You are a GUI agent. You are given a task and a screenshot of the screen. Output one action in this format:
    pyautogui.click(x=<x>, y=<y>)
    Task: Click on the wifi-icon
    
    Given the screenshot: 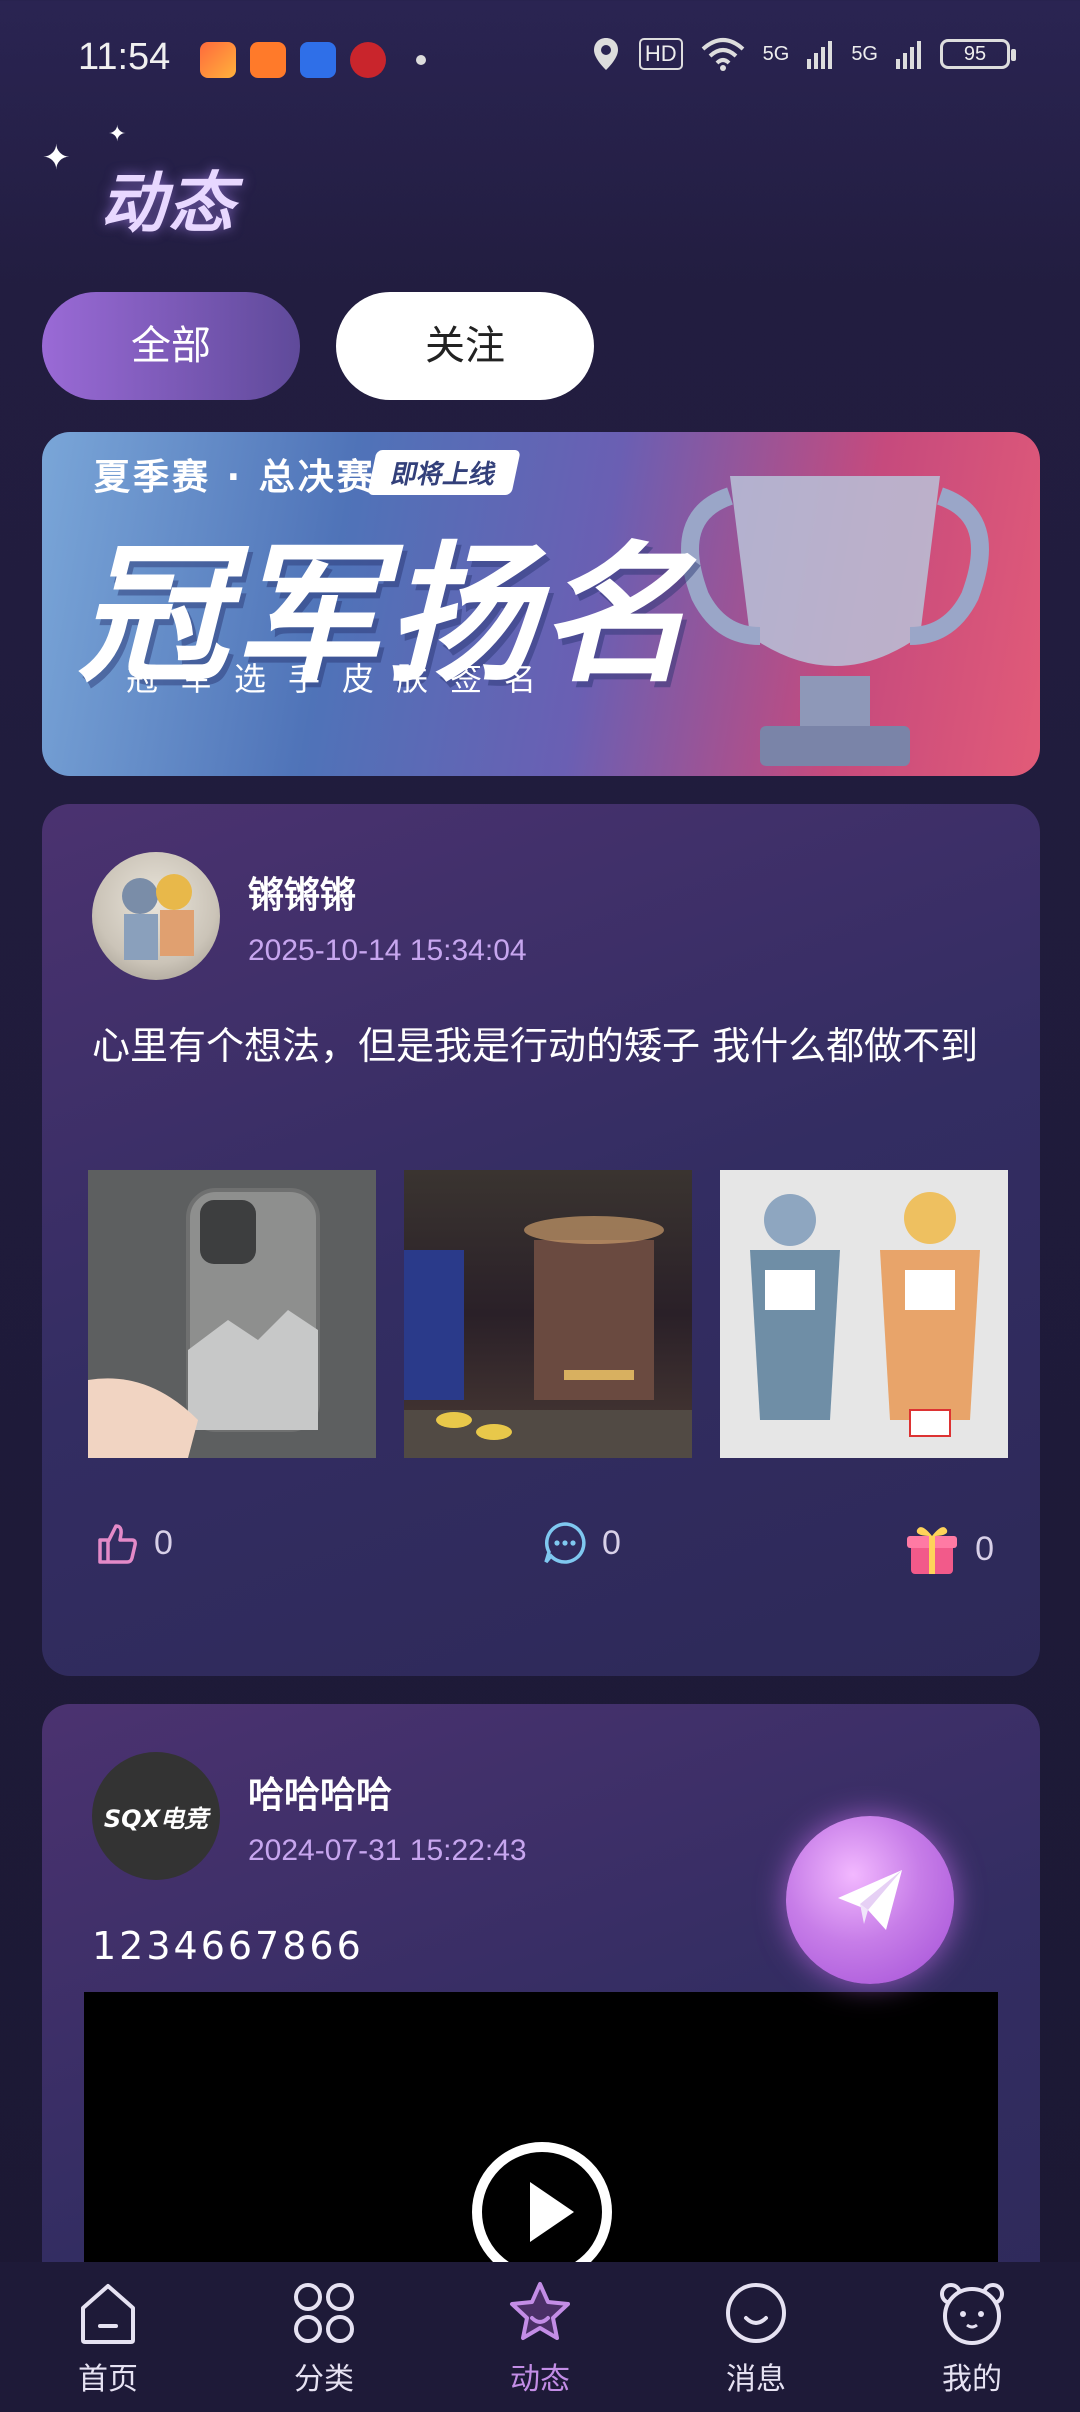 What is the action you would take?
    pyautogui.click(x=722, y=54)
    